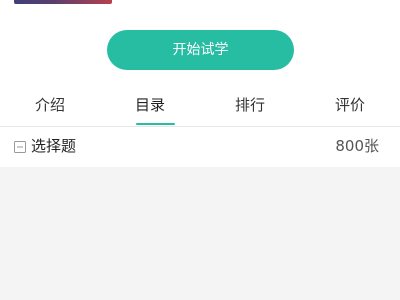 This screenshot has height=300, width=400. What do you see at coordinates (63, 2) in the screenshot?
I see `course-cover-image` at bounding box center [63, 2].